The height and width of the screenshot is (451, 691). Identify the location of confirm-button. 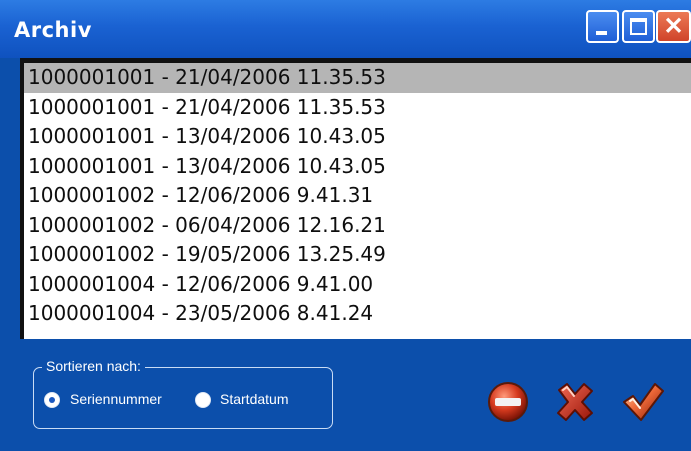
(643, 402).